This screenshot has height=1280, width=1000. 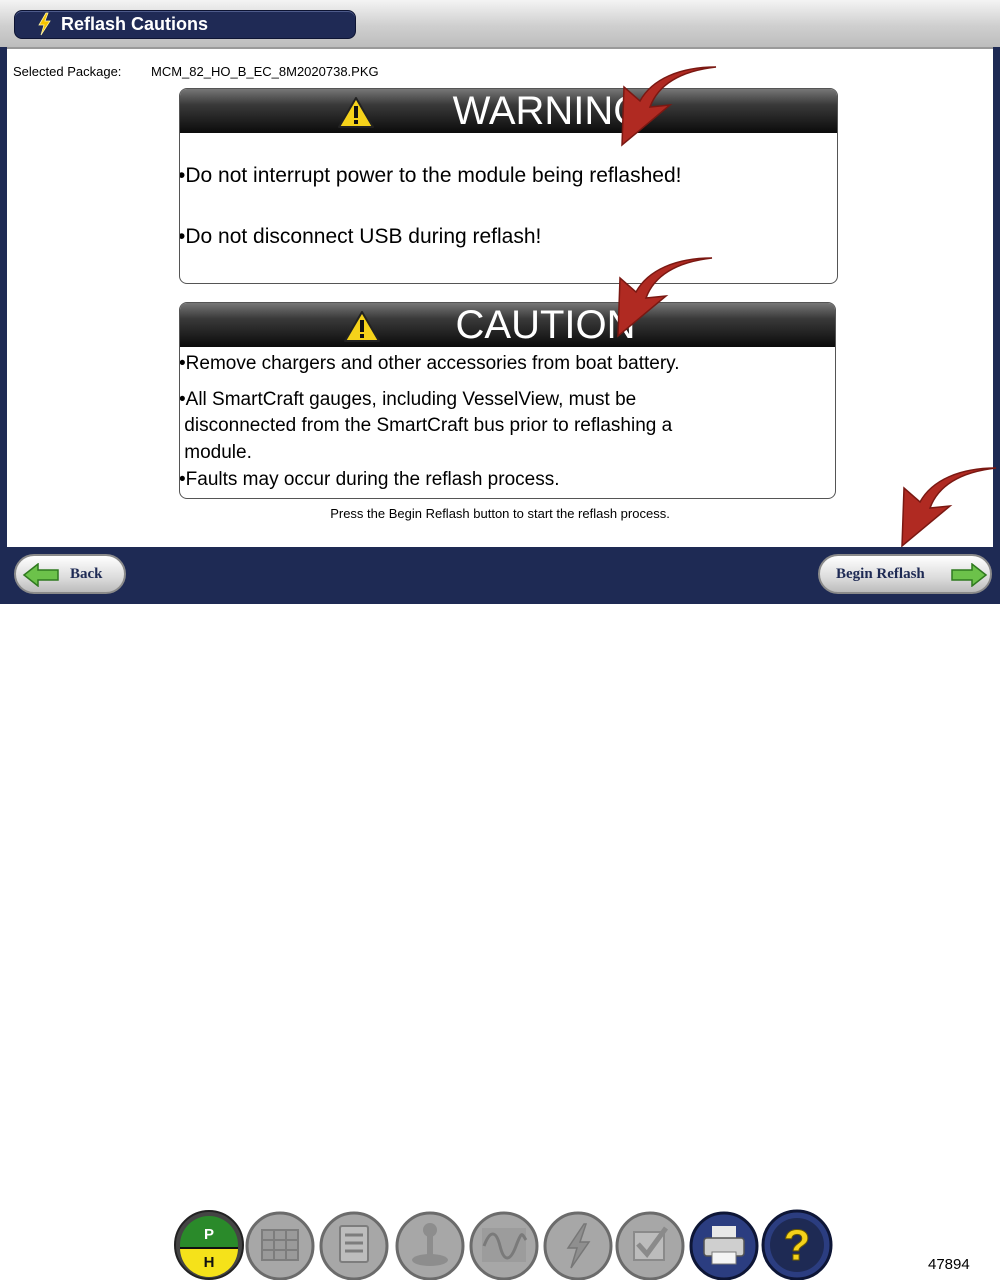 I want to click on arrow-left-icon, so click(x=40, y=575).